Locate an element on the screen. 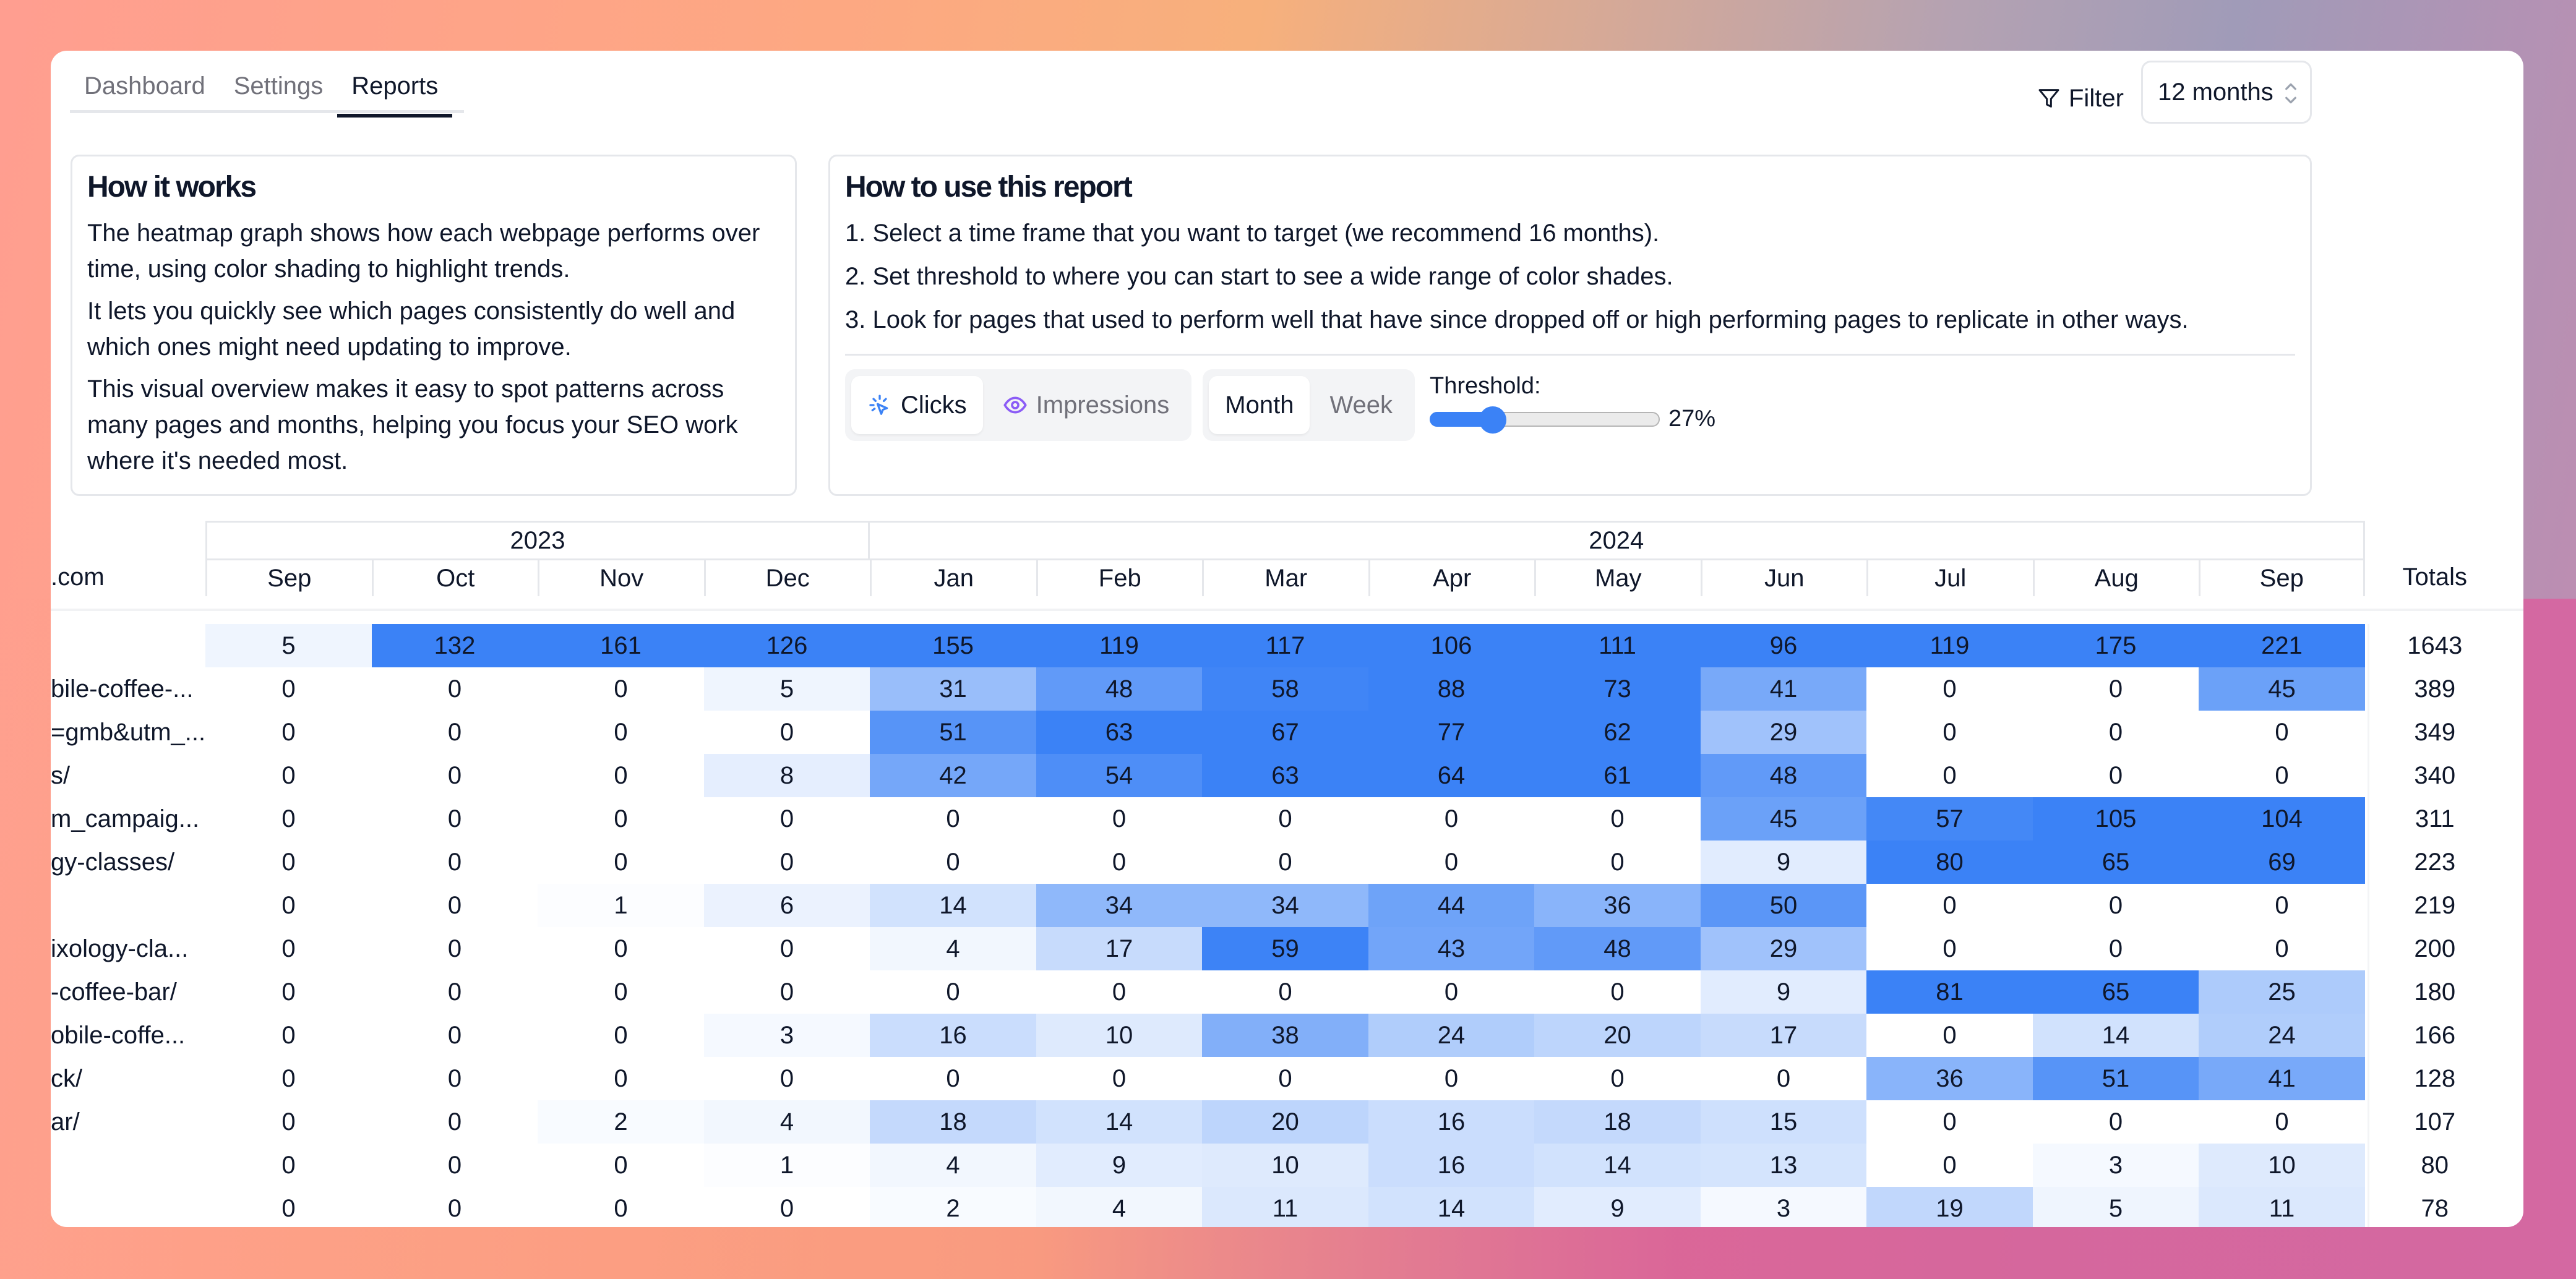 Image resolution: width=2576 pixels, height=1279 pixels. page-url-label: ck/ is located at coordinates (128, 1078).